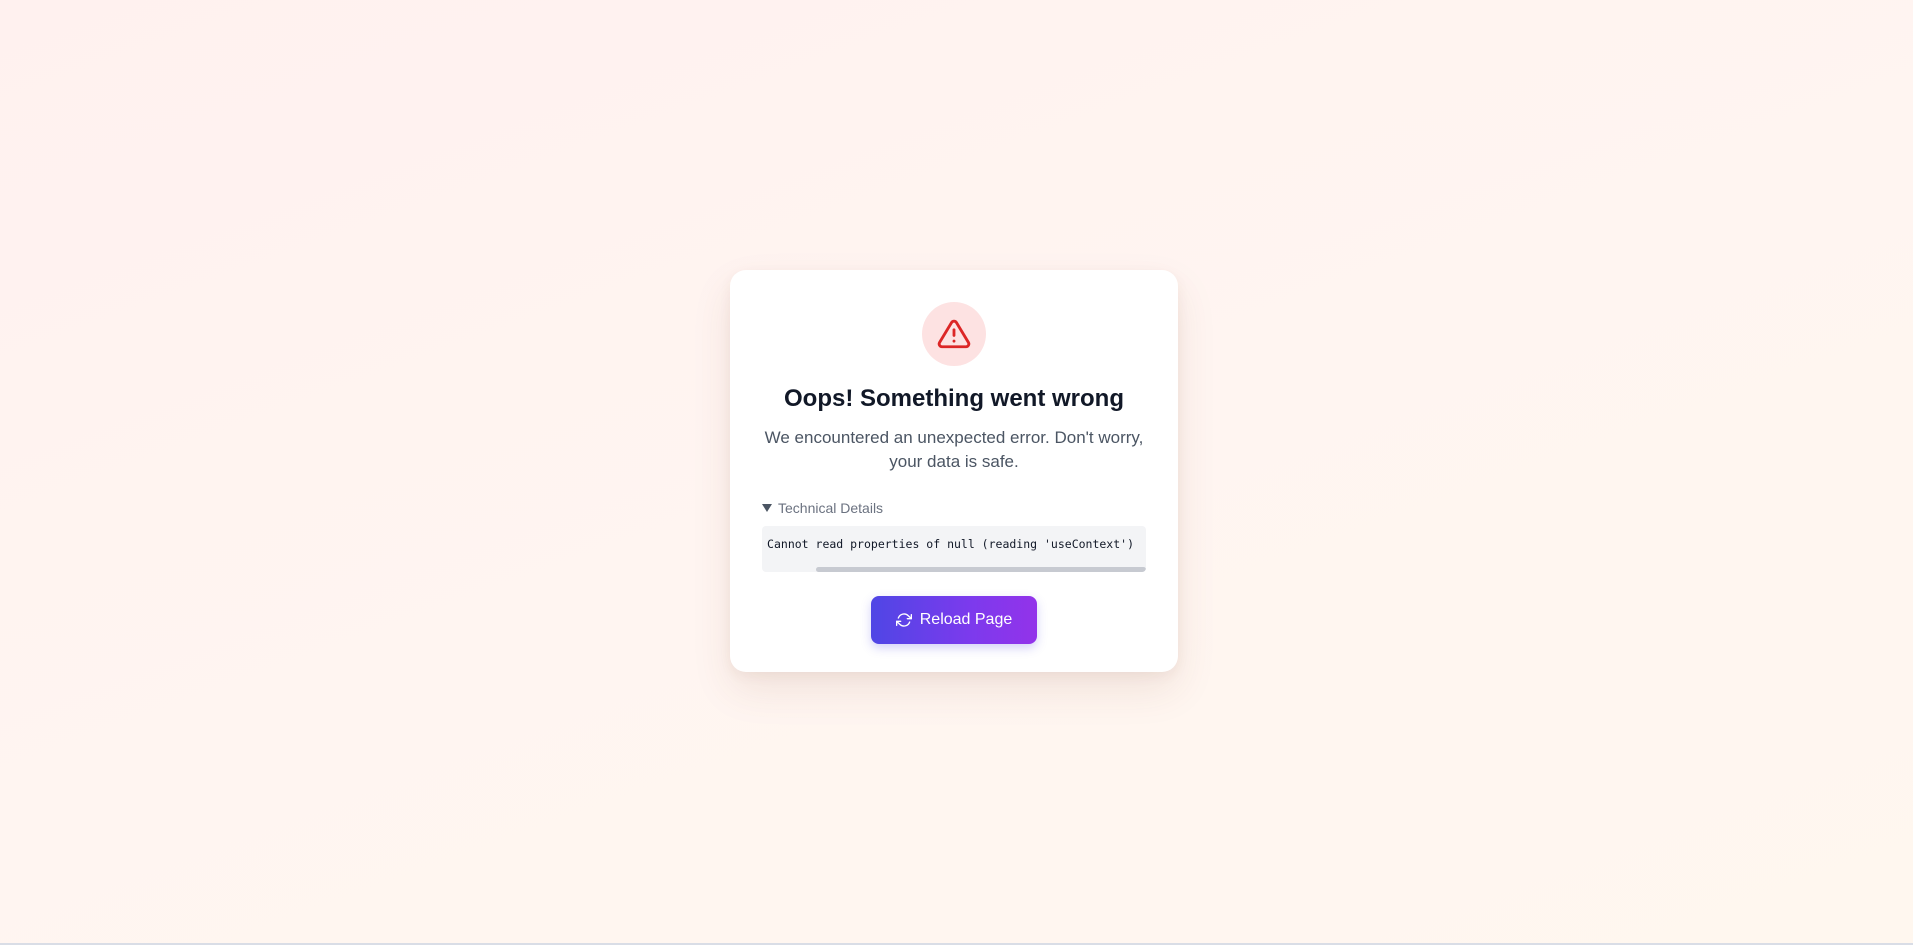  I want to click on alert-triangle-icon, so click(954, 334).